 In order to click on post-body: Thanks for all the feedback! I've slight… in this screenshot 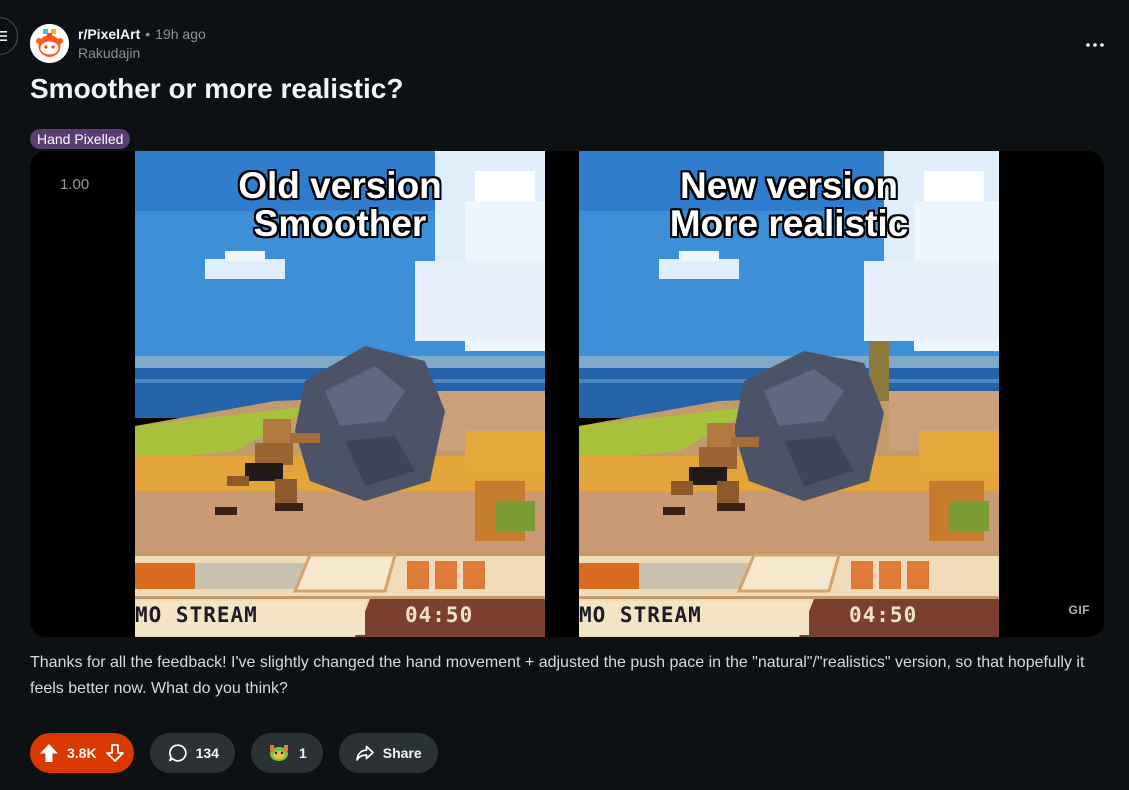, I will do `click(557, 675)`.